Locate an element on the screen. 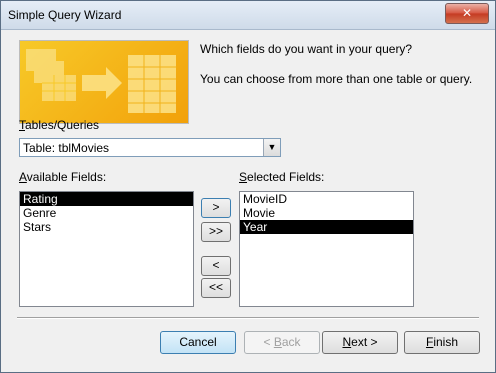  back-button: < Back is located at coordinates (282, 342).